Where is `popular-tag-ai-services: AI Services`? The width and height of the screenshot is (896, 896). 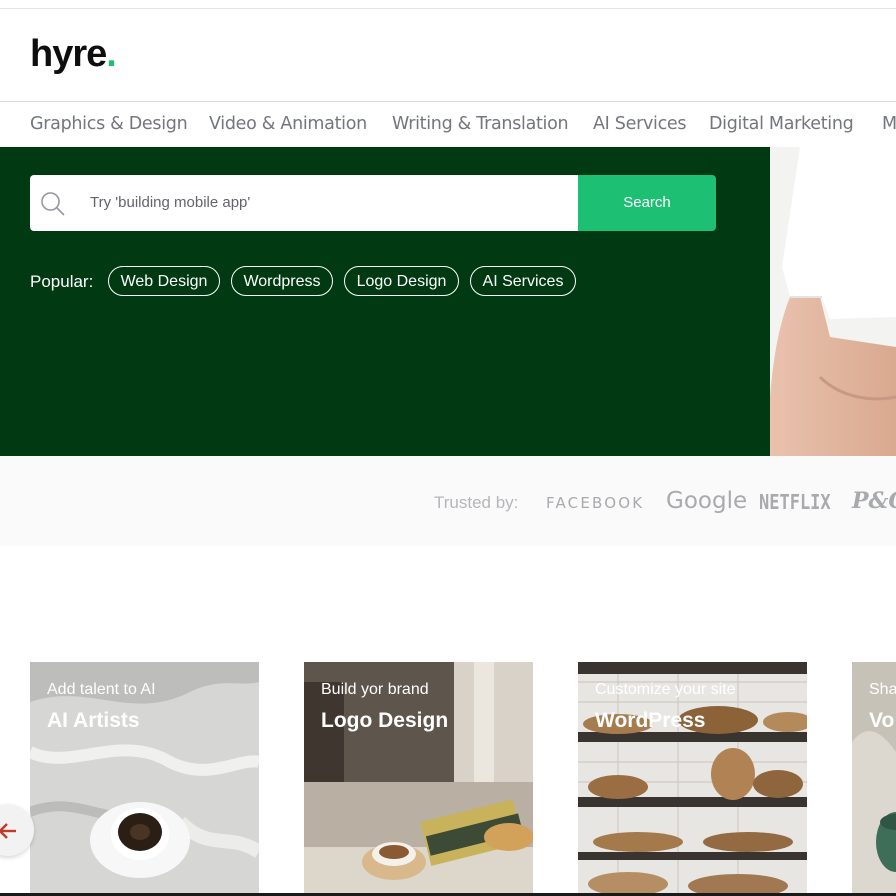
popular-tag-ai-services: AI Services is located at coordinates (523, 281).